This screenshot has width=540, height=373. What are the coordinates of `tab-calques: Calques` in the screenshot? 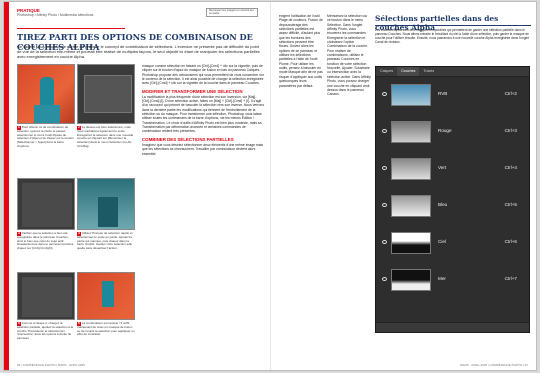 It's located at (386, 71).